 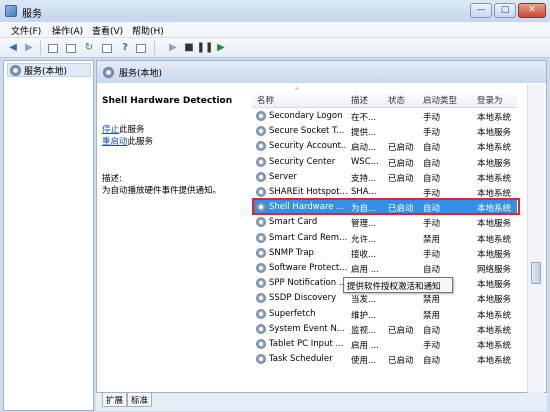 I want to click on view-icon, so click(x=141, y=48).